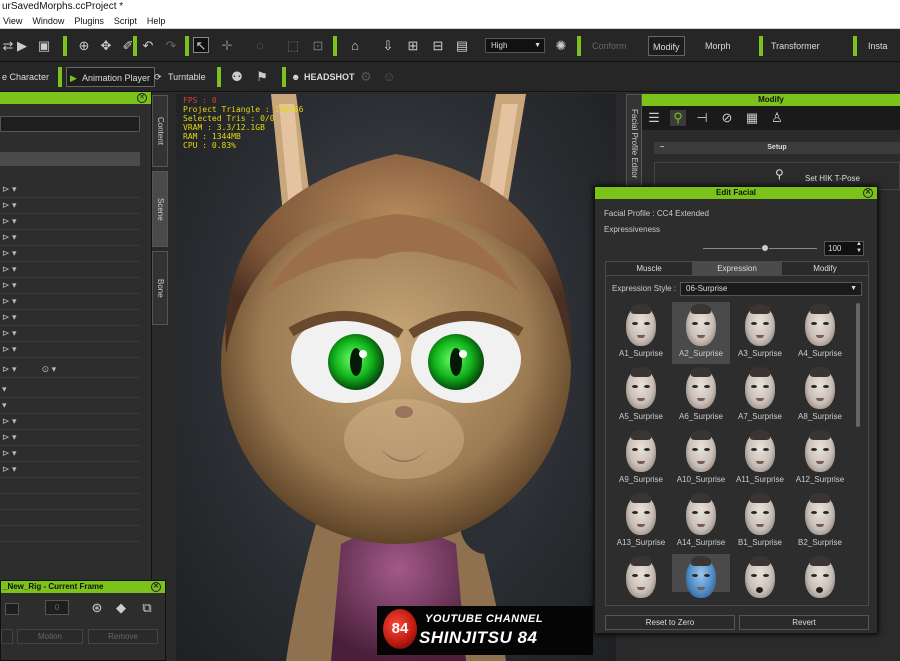  Describe the element at coordinates (670, 622) in the screenshot. I see `reset-to-zero-button: Reset to Zero` at that location.